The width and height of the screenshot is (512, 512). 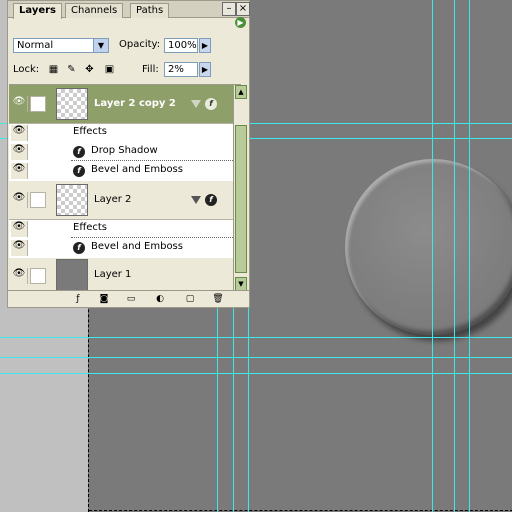 I want to click on layer-name: Layer 2 copy 2, so click(x=135, y=103).